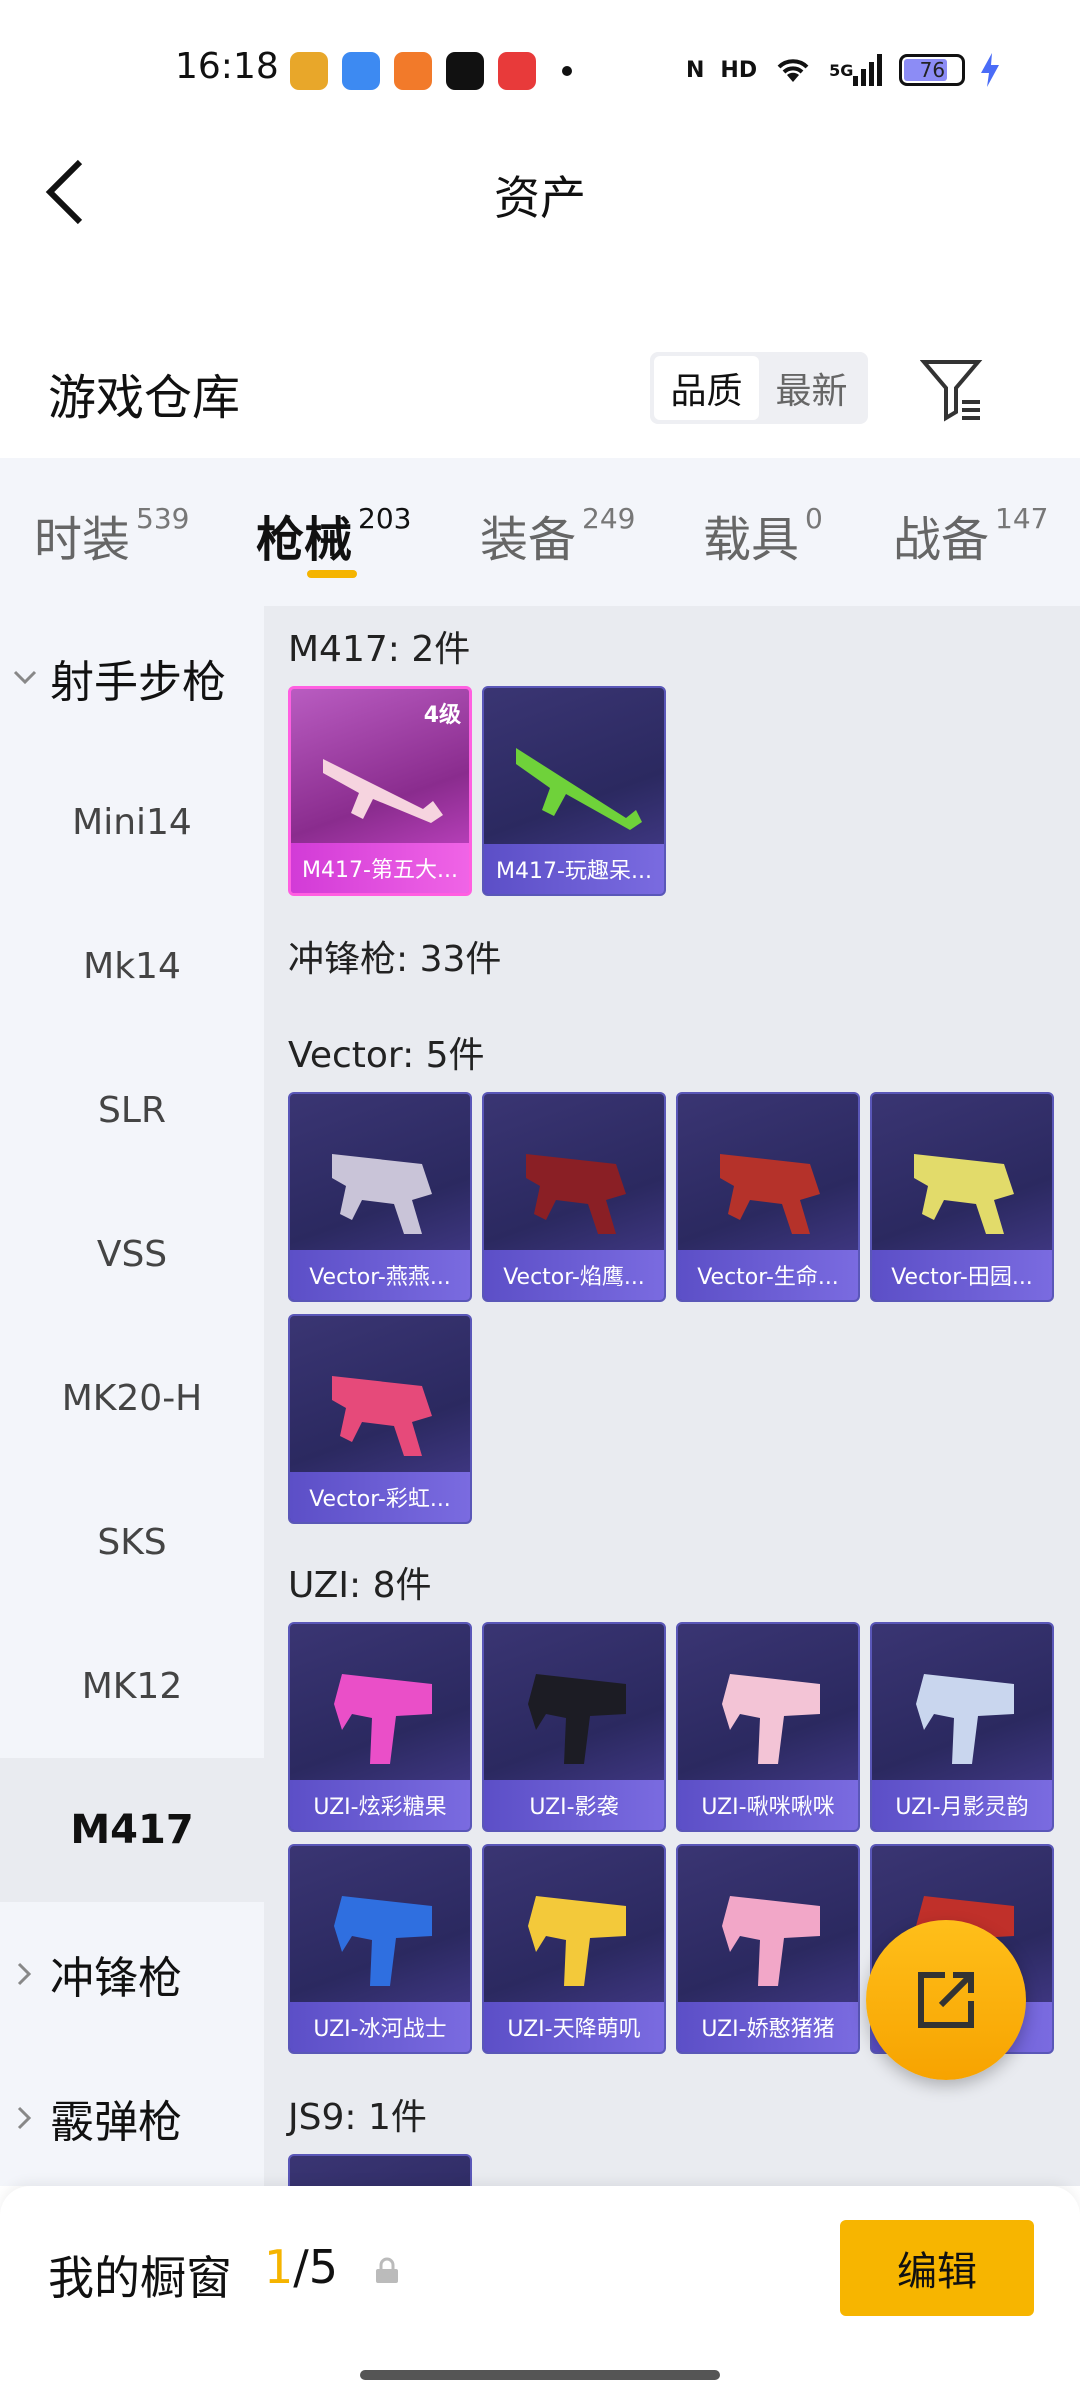 The width and height of the screenshot is (1080, 2400). I want to click on showcase-count: 1 /5, so click(301, 2267).